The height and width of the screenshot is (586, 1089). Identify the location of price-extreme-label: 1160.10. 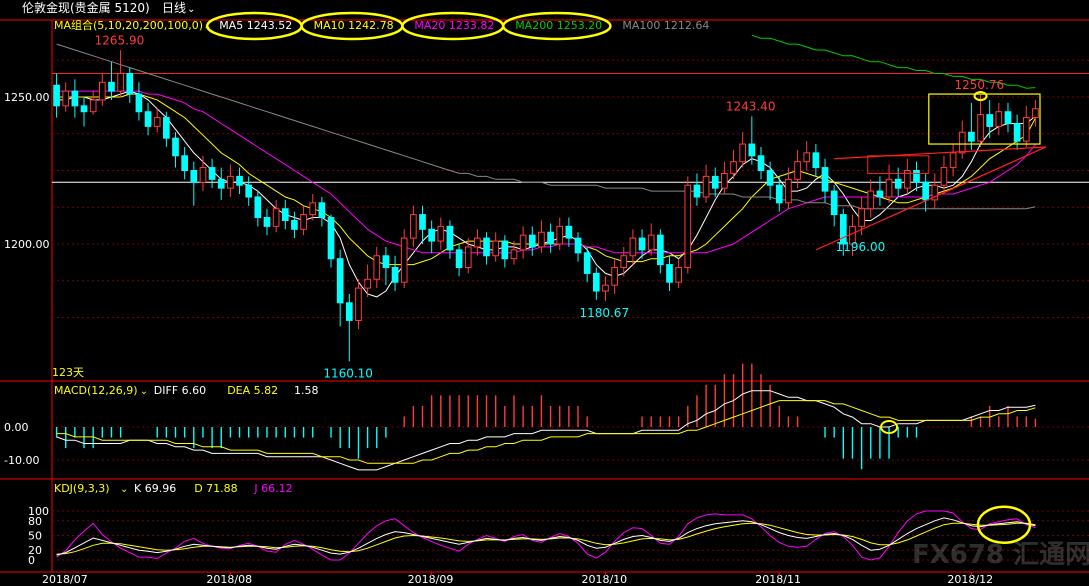
(348, 373).